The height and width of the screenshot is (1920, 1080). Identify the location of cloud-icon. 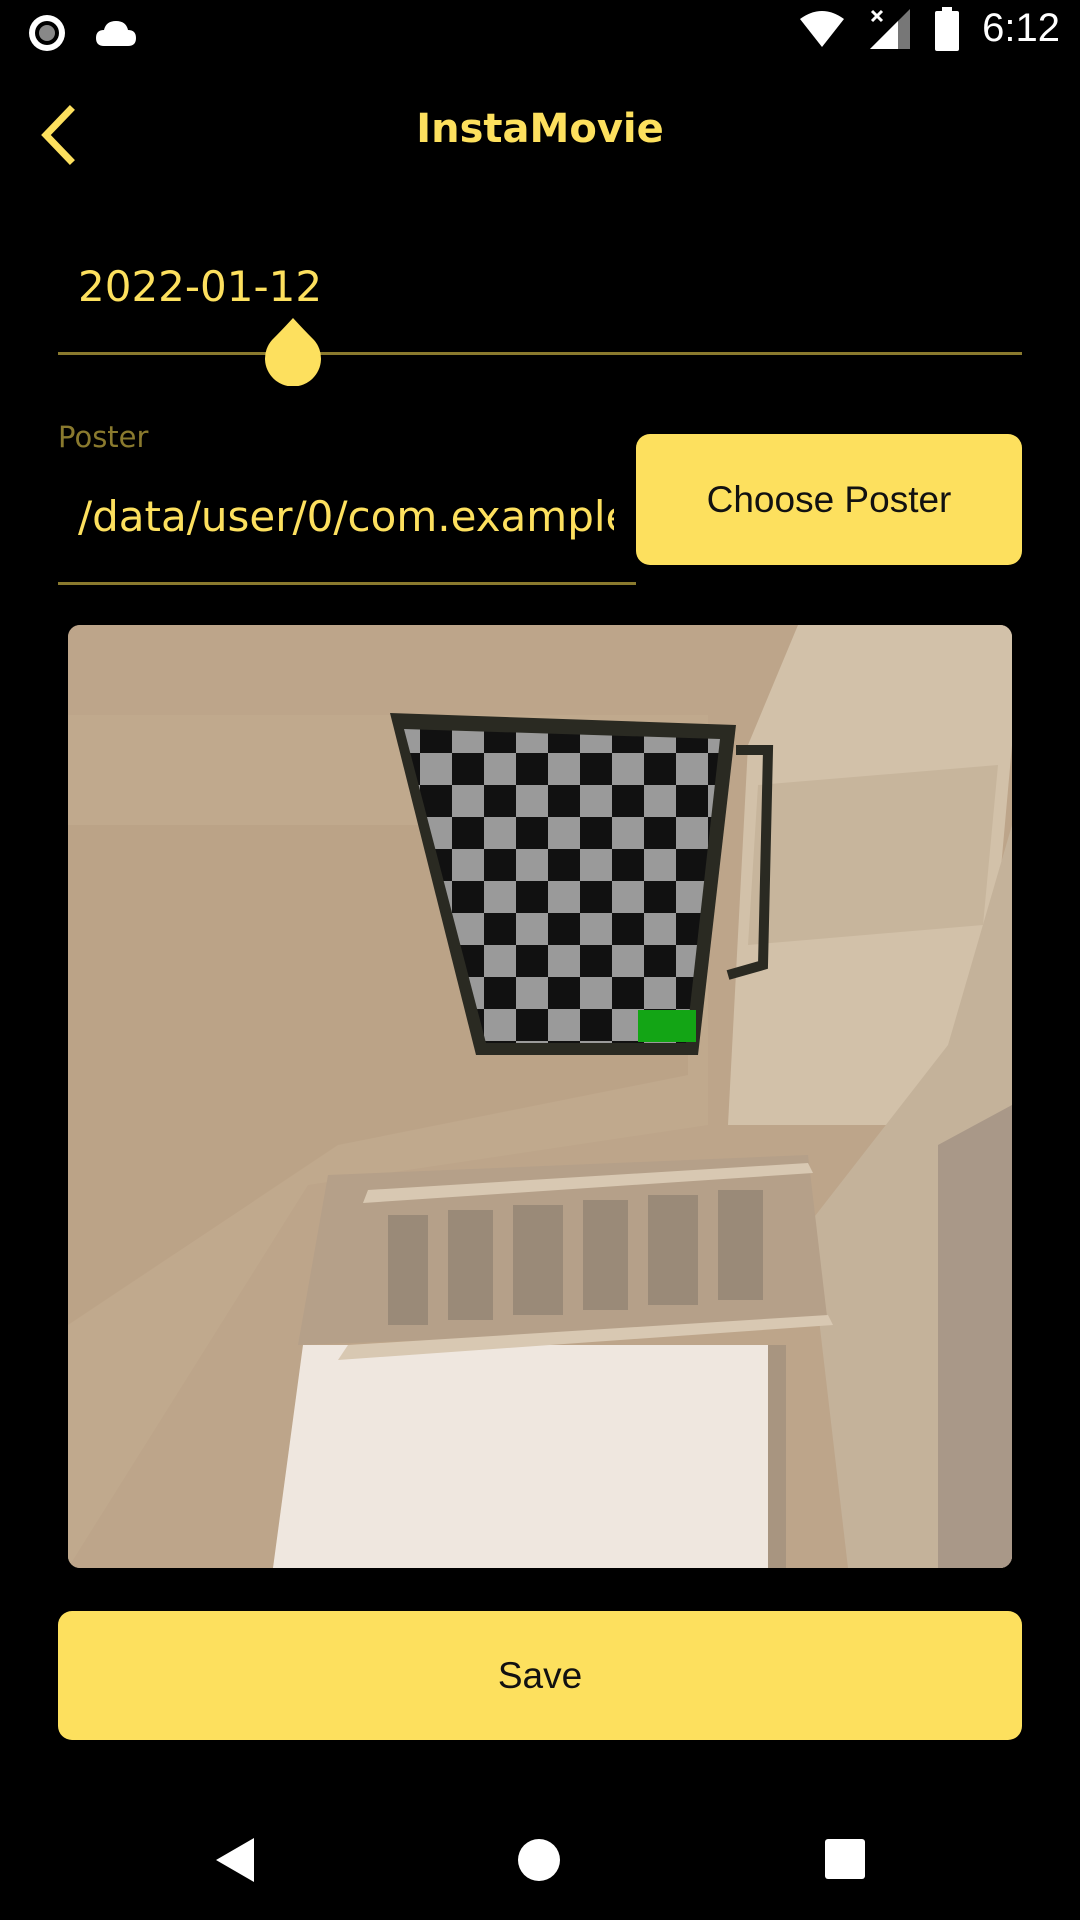
(116, 33).